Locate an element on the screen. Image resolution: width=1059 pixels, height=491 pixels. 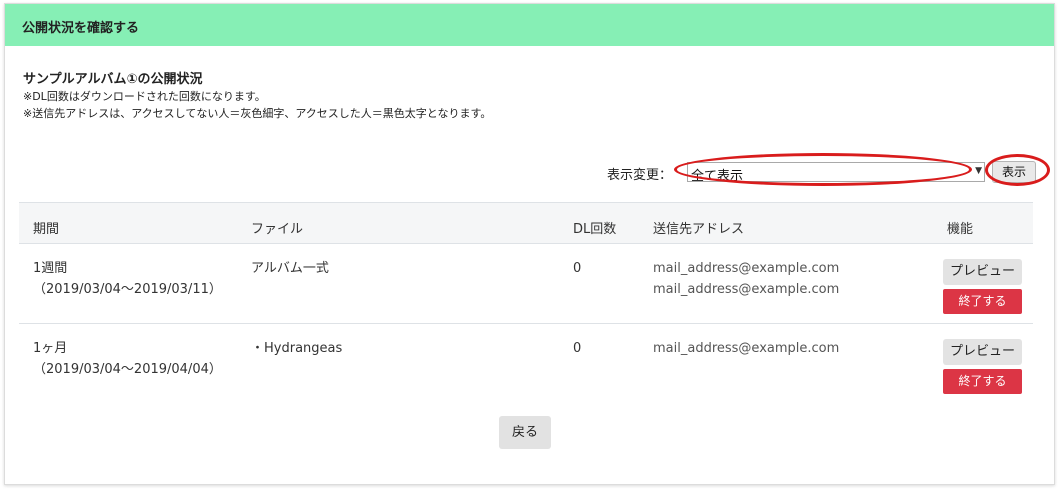
period-cell: 1ヶ月 （2019/03/04～2019/04/04） is located at coordinates (127, 359).